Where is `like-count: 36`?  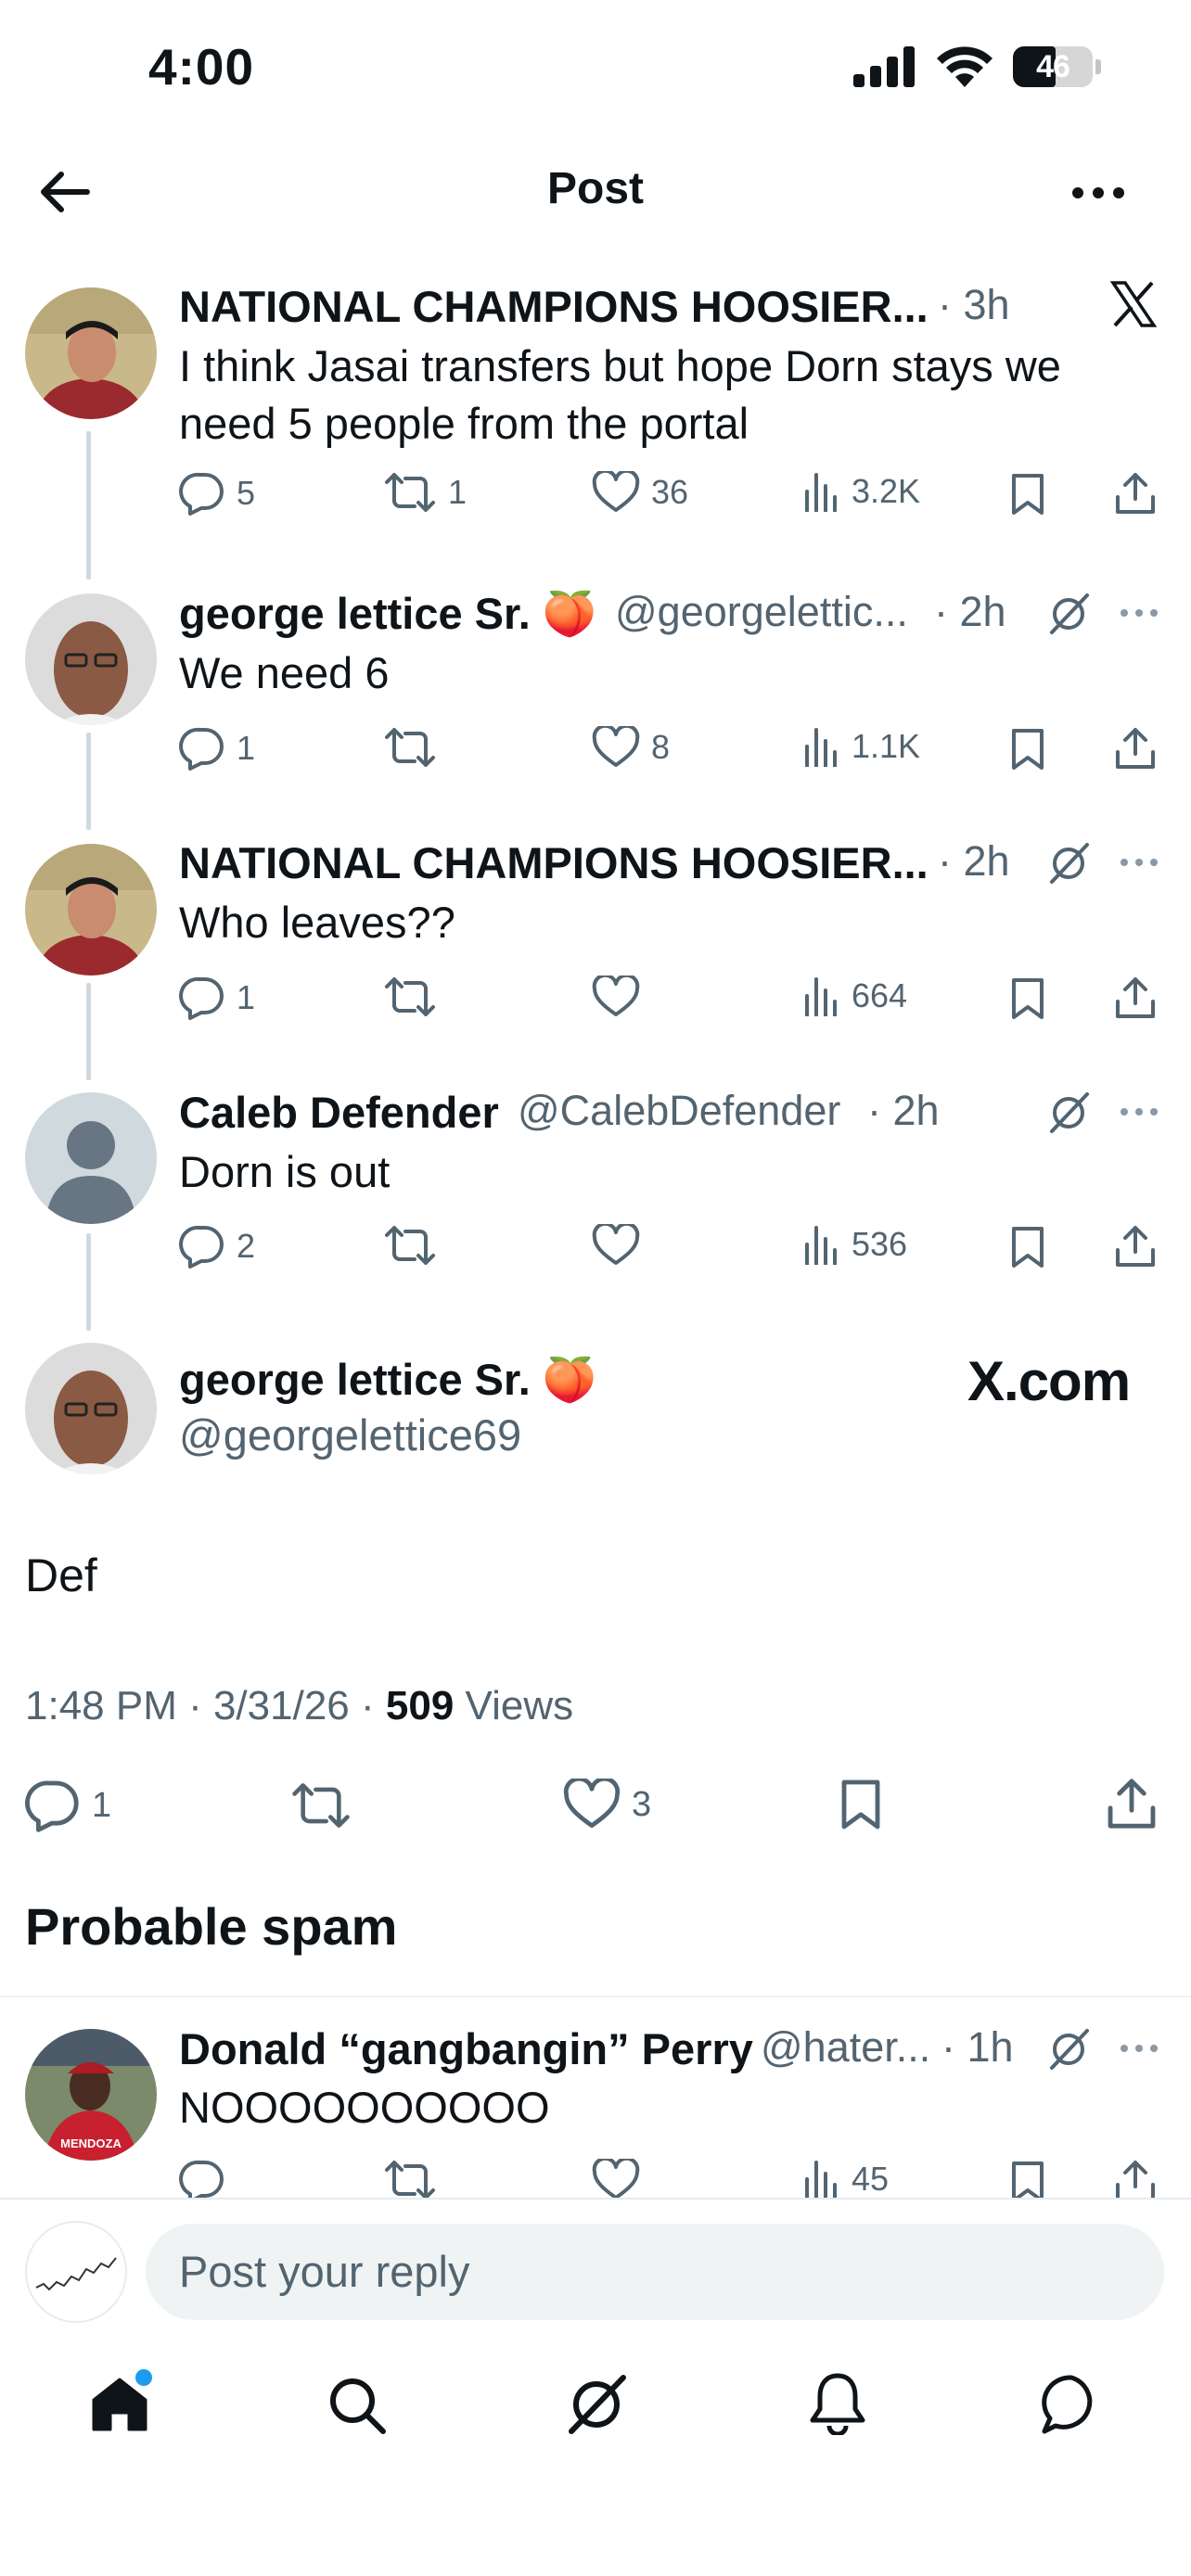
like-count: 36 is located at coordinates (670, 492).